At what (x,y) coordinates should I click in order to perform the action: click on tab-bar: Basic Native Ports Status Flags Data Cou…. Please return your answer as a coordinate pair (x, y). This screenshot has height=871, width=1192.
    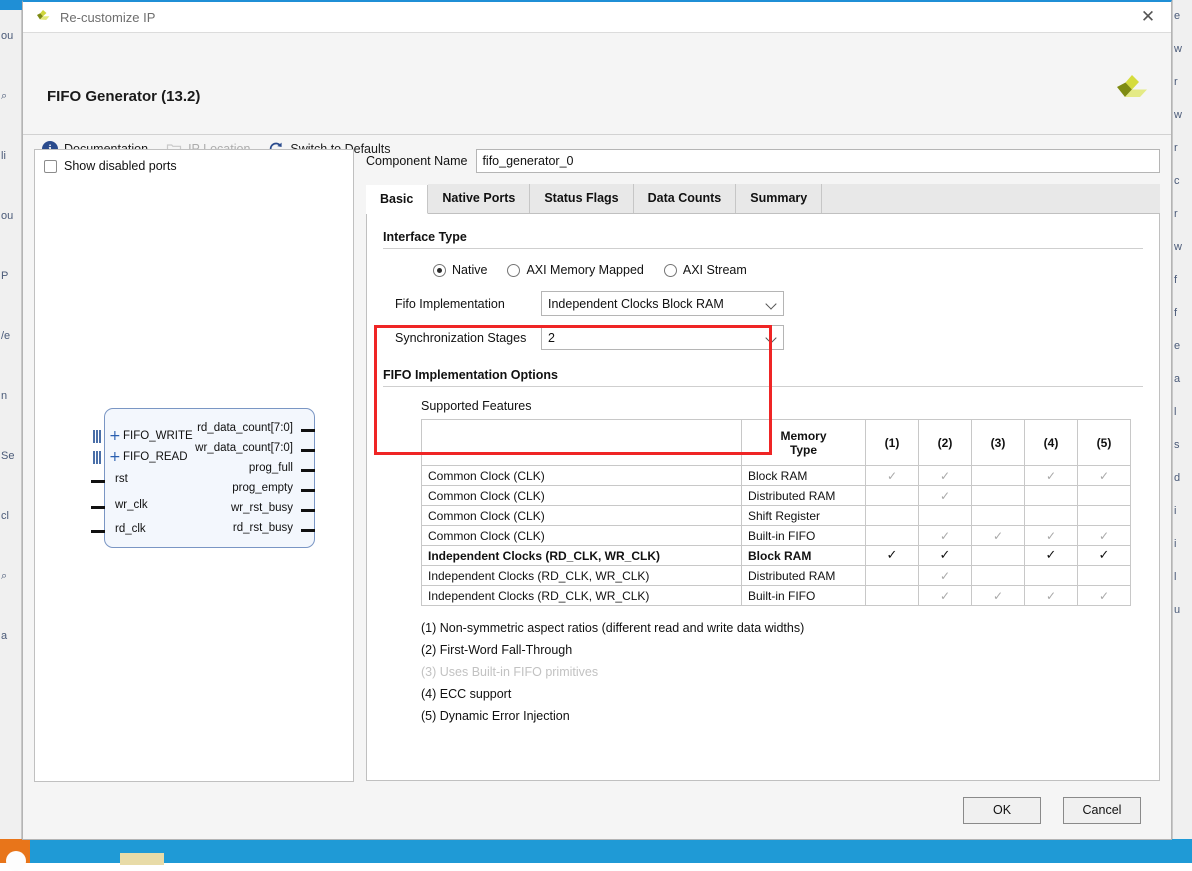
    Looking at the image, I should click on (763, 199).